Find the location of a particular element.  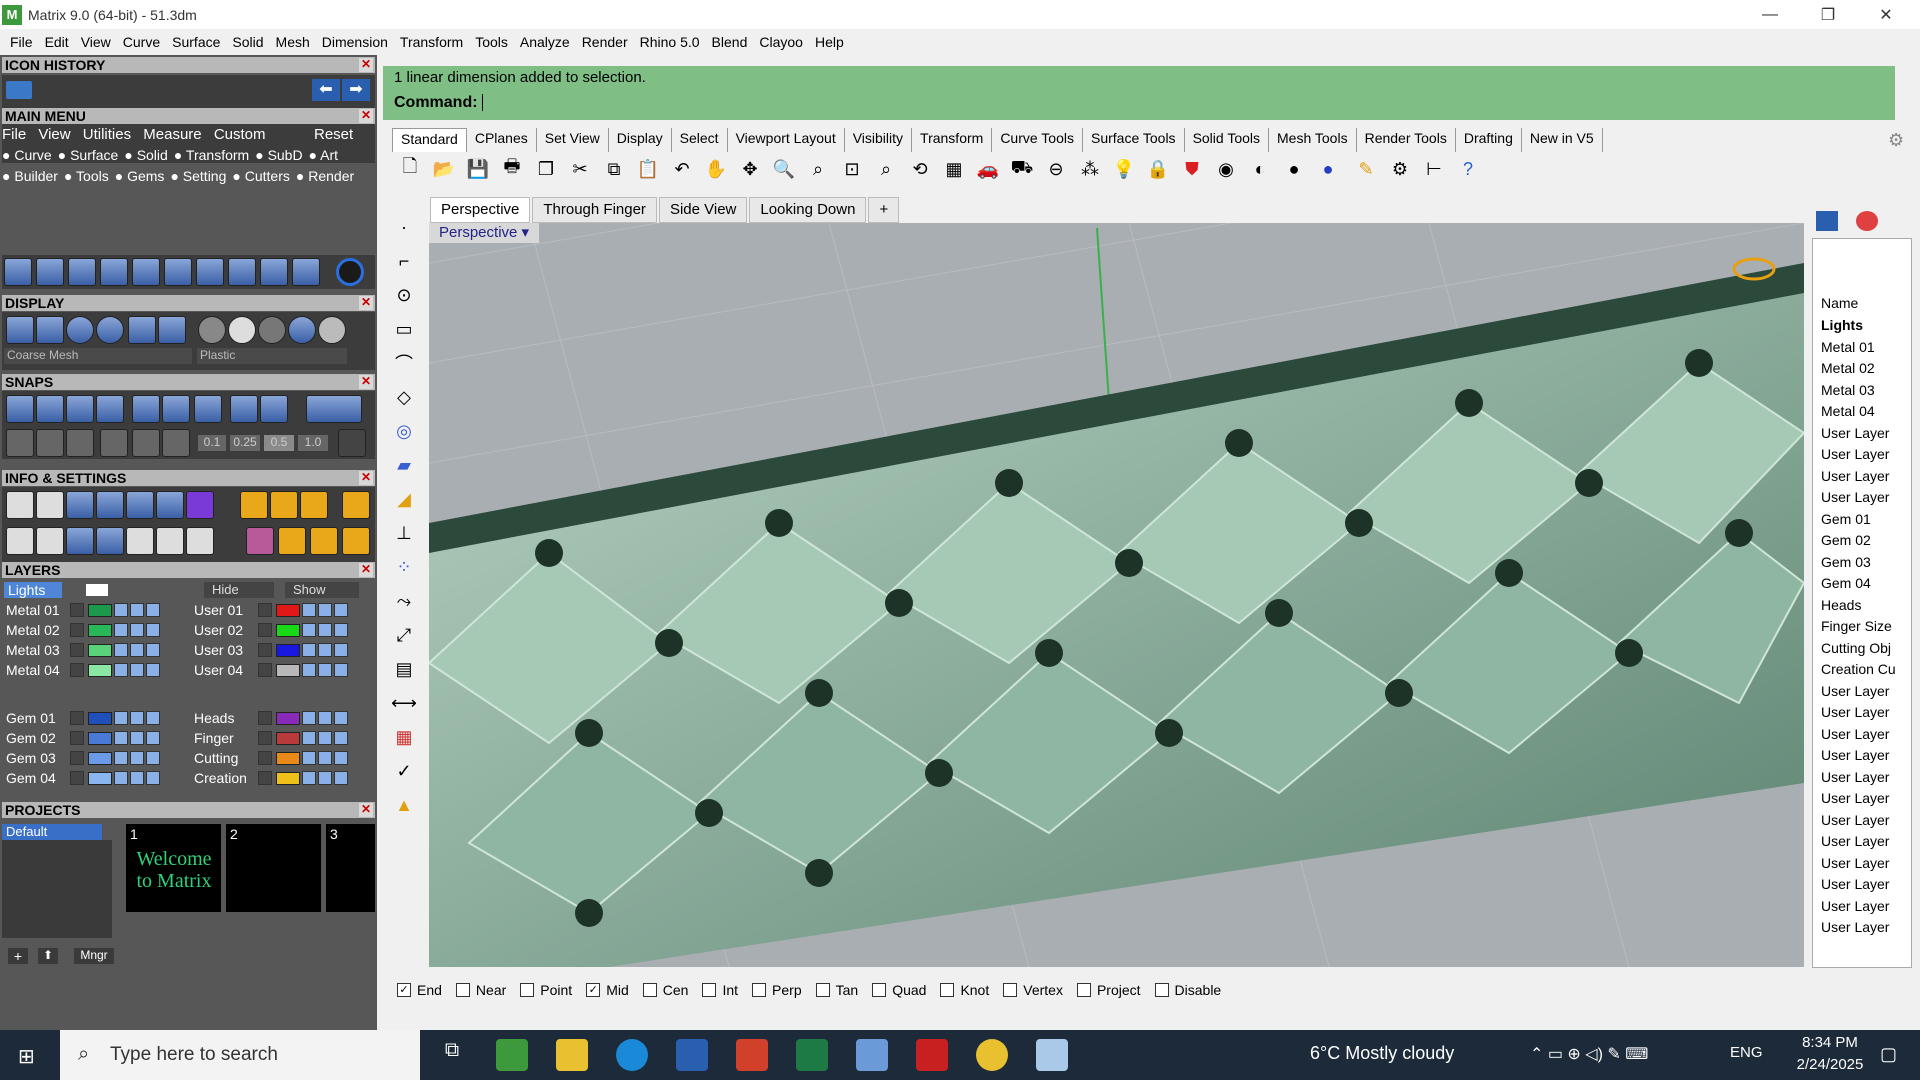

rotate-icon is located at coordinates (50, 272).